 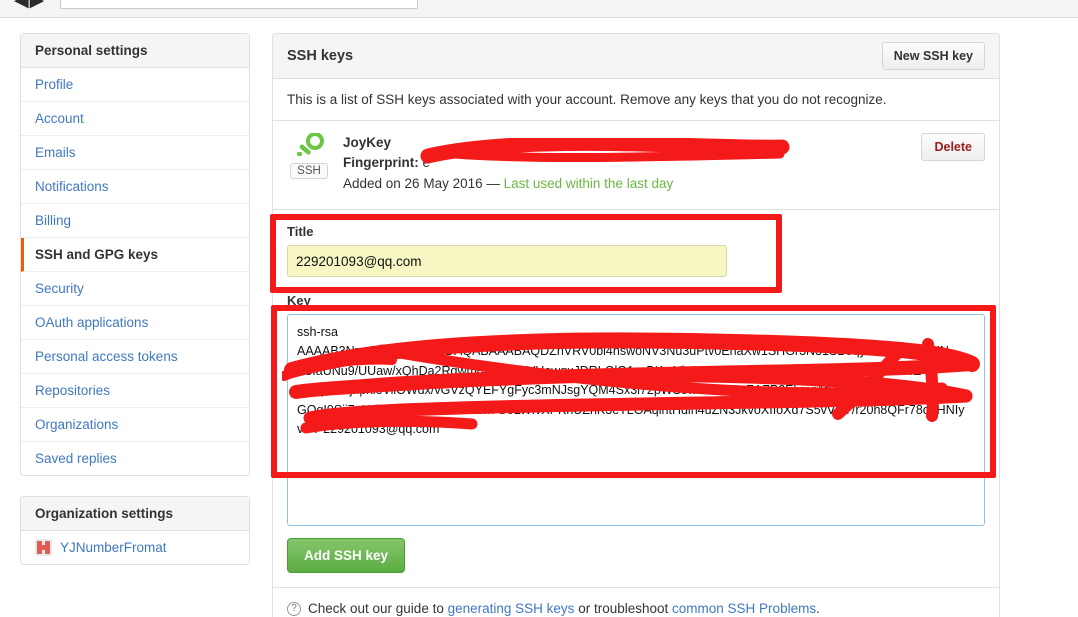 I want to click on key-icon-column: SSH, so click(x=309, y=155).